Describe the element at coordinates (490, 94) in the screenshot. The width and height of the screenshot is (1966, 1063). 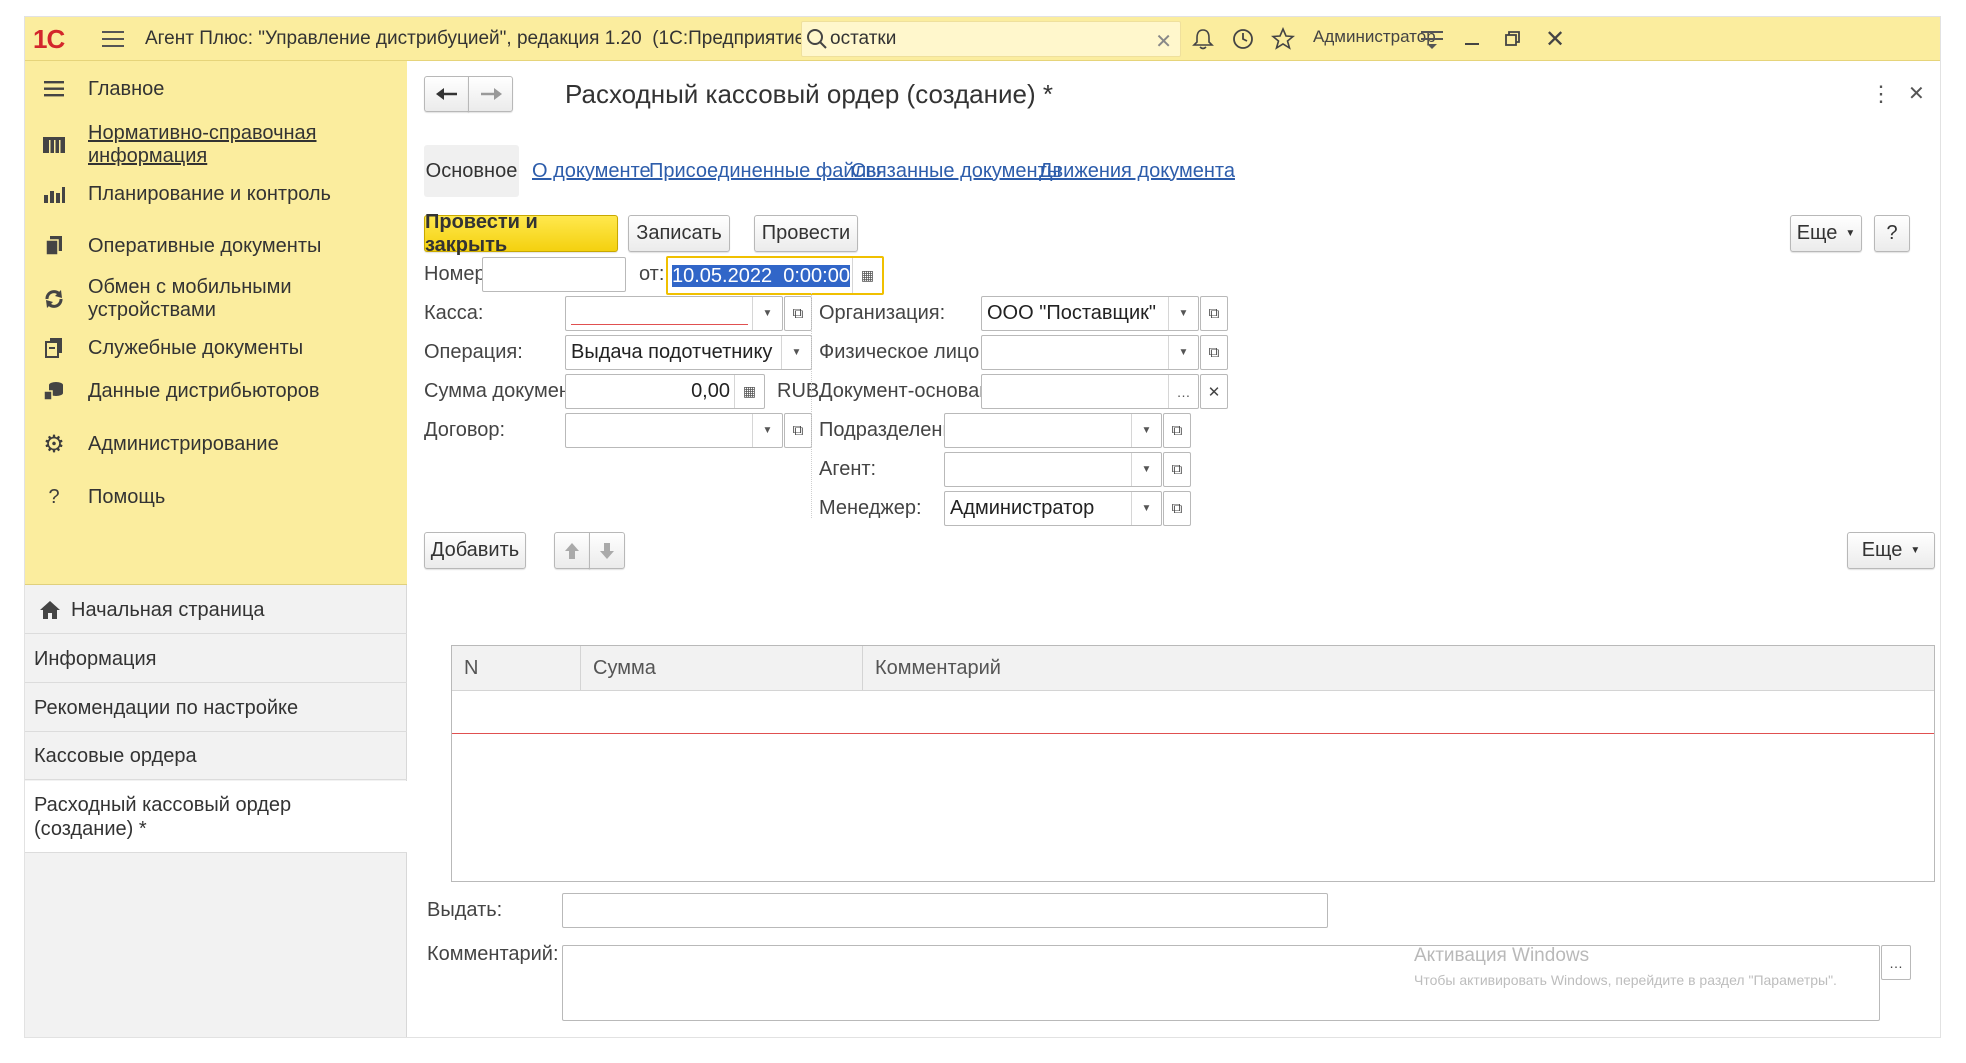
I see `forward-button` at that location.